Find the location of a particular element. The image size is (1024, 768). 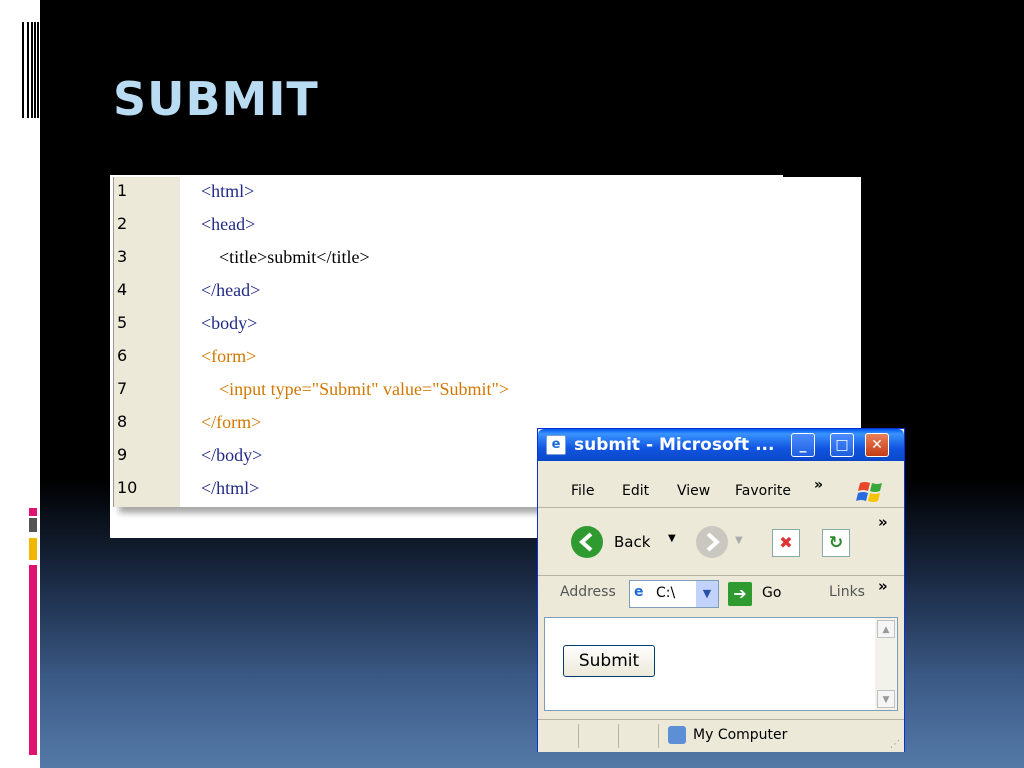

code-line: <form> is located at coordinates (229, 356).